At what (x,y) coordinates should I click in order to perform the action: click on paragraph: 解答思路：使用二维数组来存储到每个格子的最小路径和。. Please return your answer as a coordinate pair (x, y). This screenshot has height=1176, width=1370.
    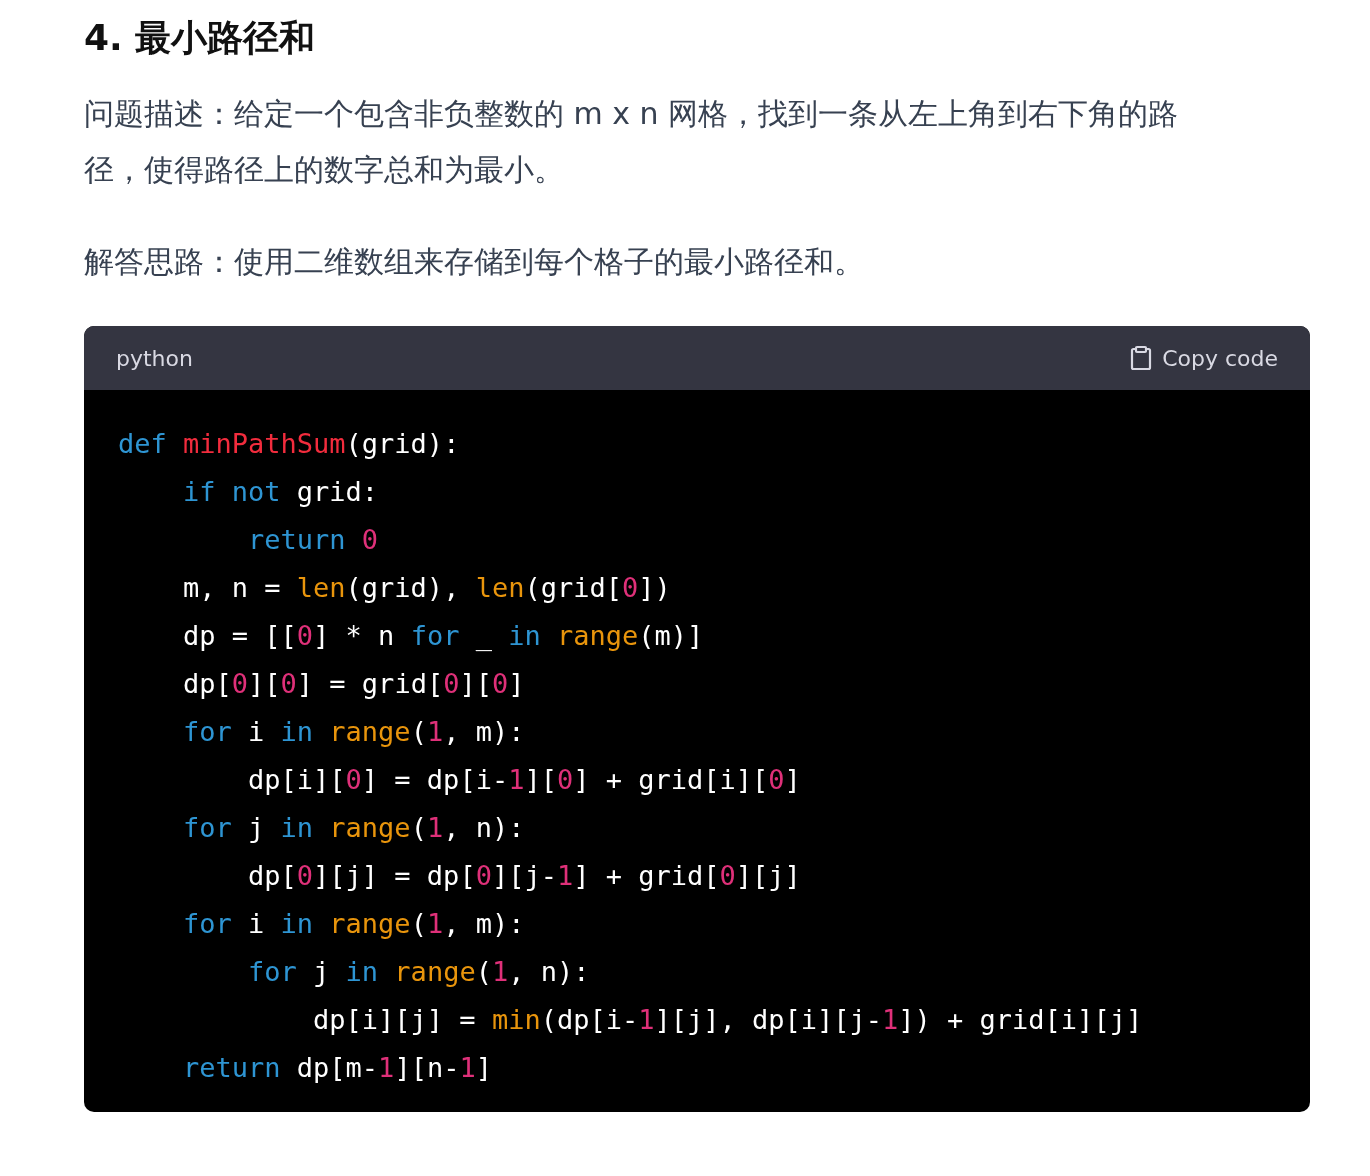
    Looking at the image, I should click on (474, 262).